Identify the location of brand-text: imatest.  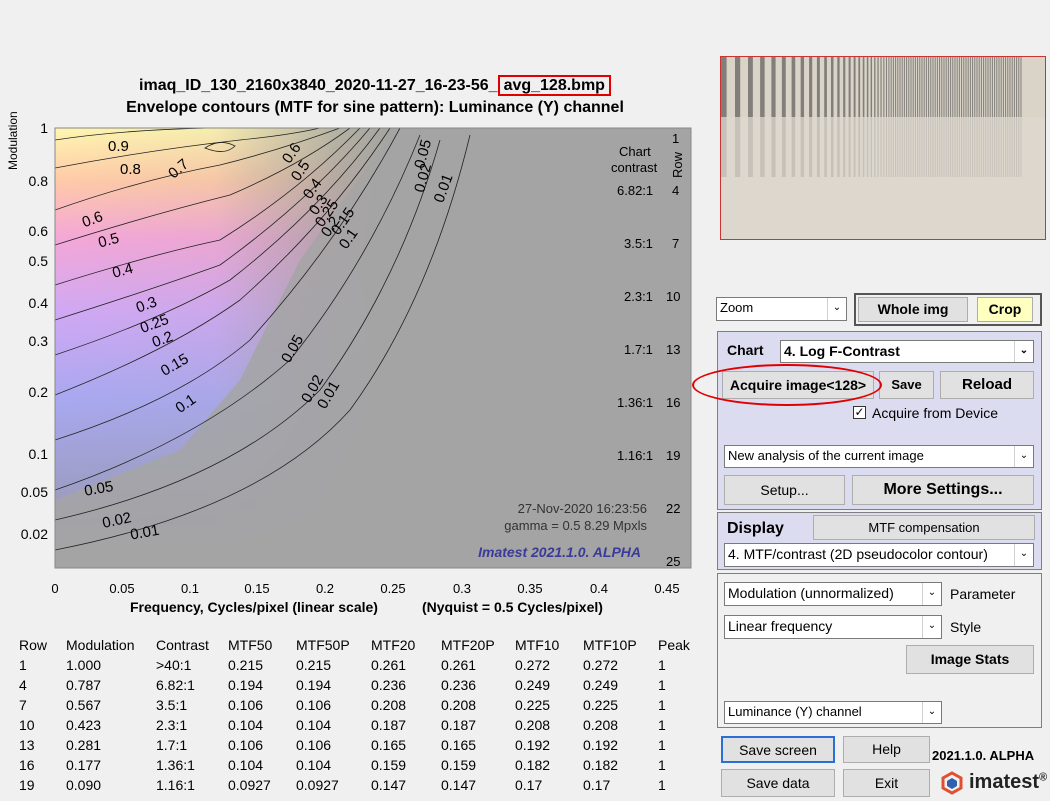
(1004, 782).